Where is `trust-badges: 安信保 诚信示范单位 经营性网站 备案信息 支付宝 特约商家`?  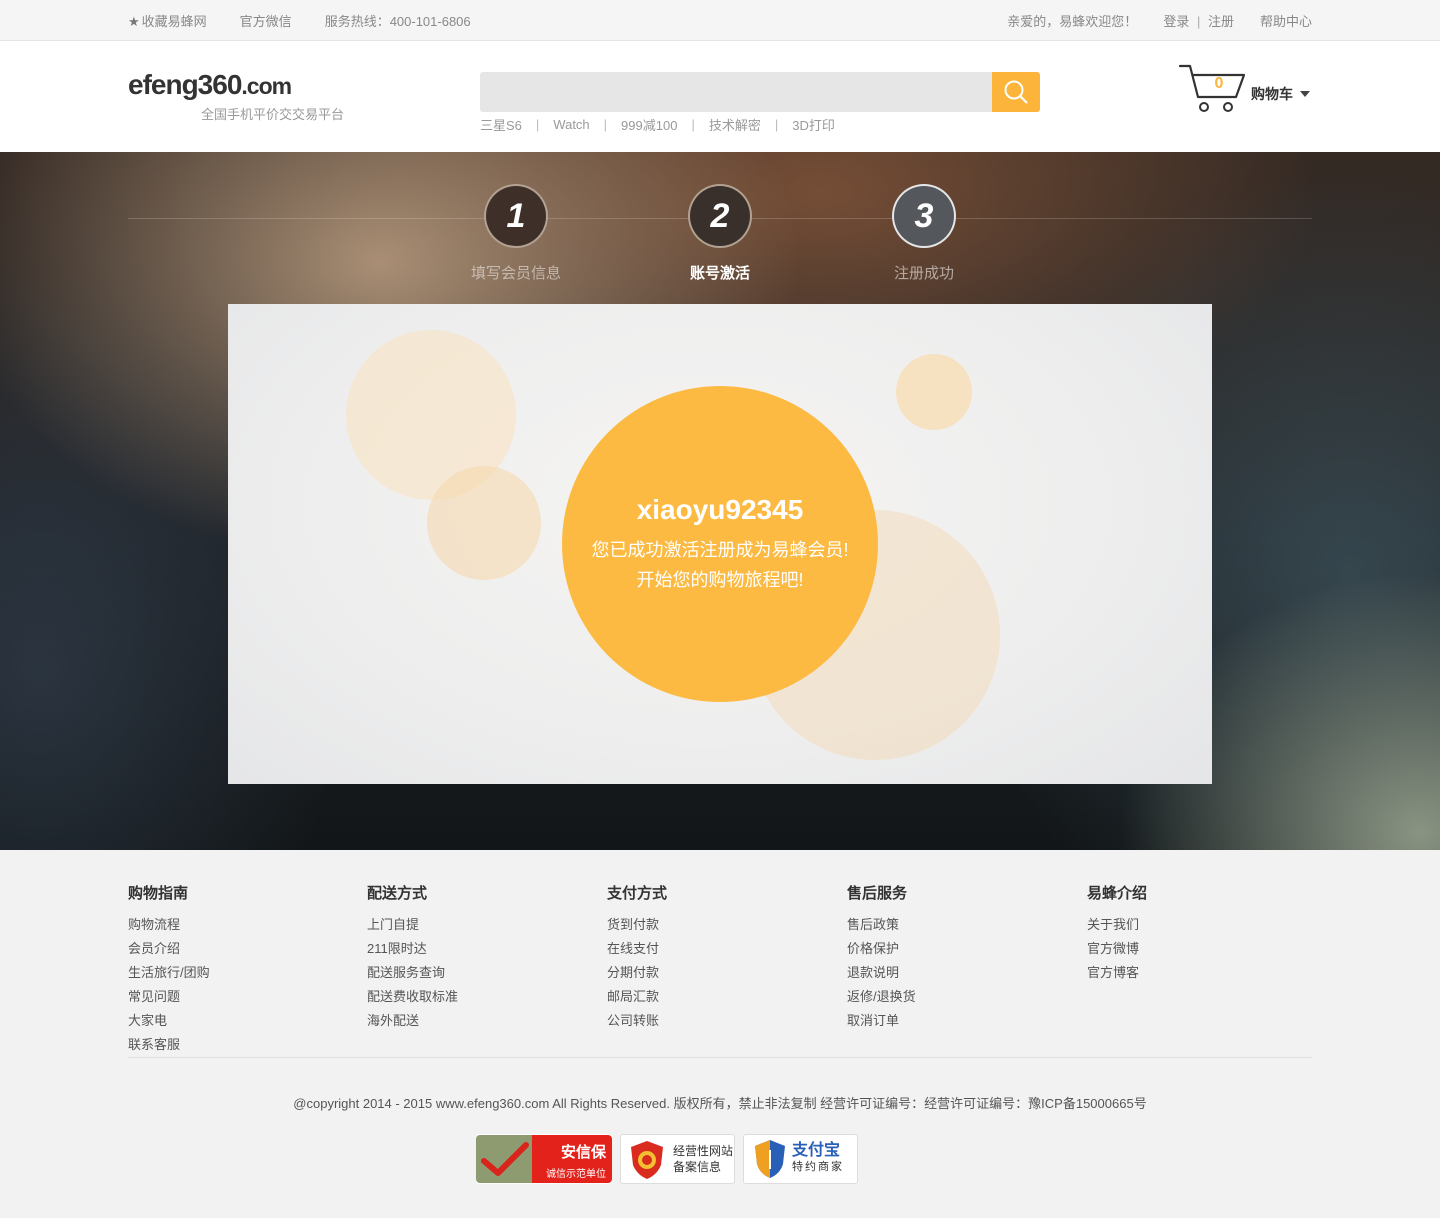
trust-badges: 安信保 诚信示范单位 经营性网站 备案信息 支付宝 特约商家 is located at coordinates (671, 1159).